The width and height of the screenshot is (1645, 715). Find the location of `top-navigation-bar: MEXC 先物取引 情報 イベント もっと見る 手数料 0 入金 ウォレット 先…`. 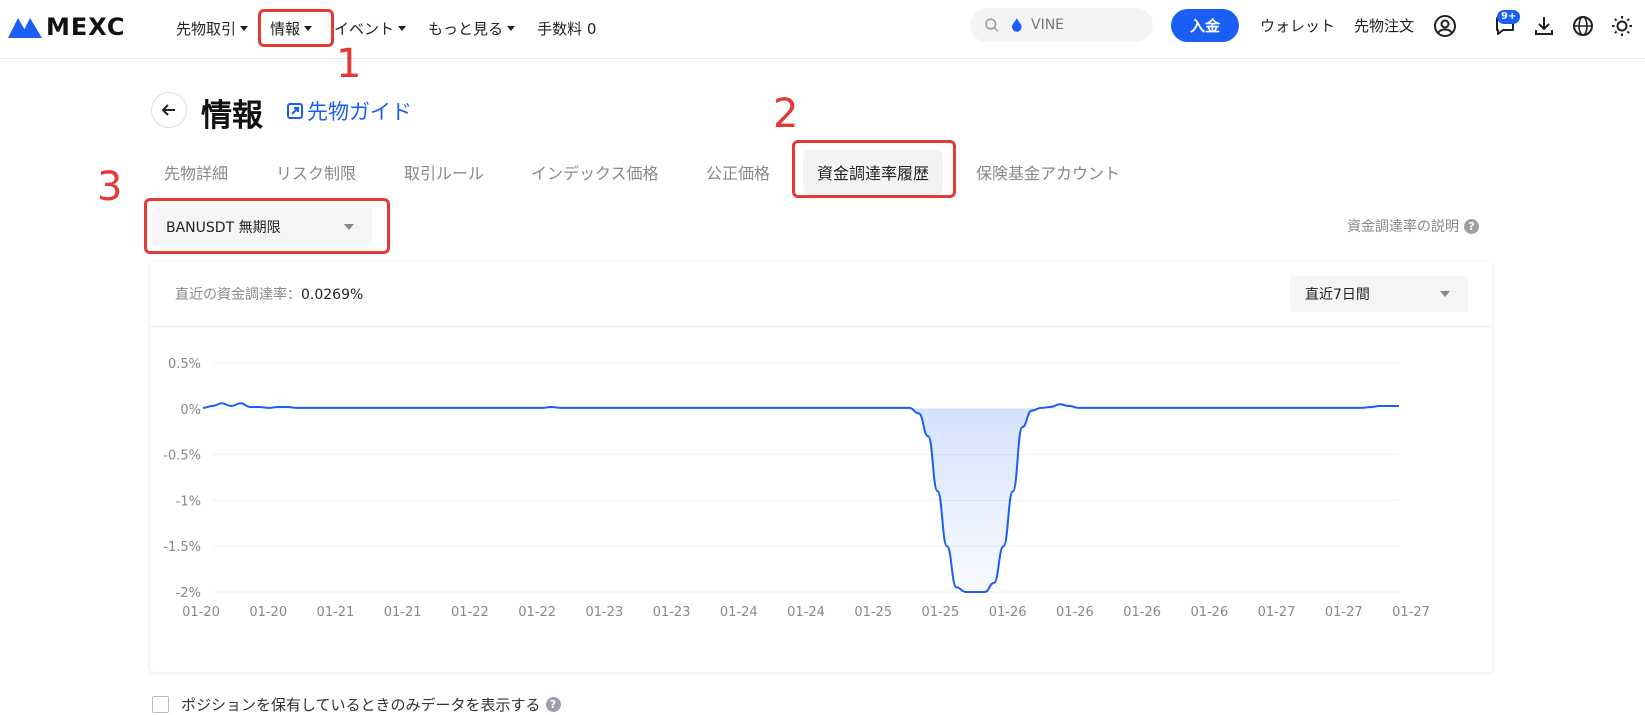

top-navigation-bar: MEXC 先物取引 情報 イベント もっと見る 手数料 0 入金 ウォレット 先… is located at coordinates (822, 29).